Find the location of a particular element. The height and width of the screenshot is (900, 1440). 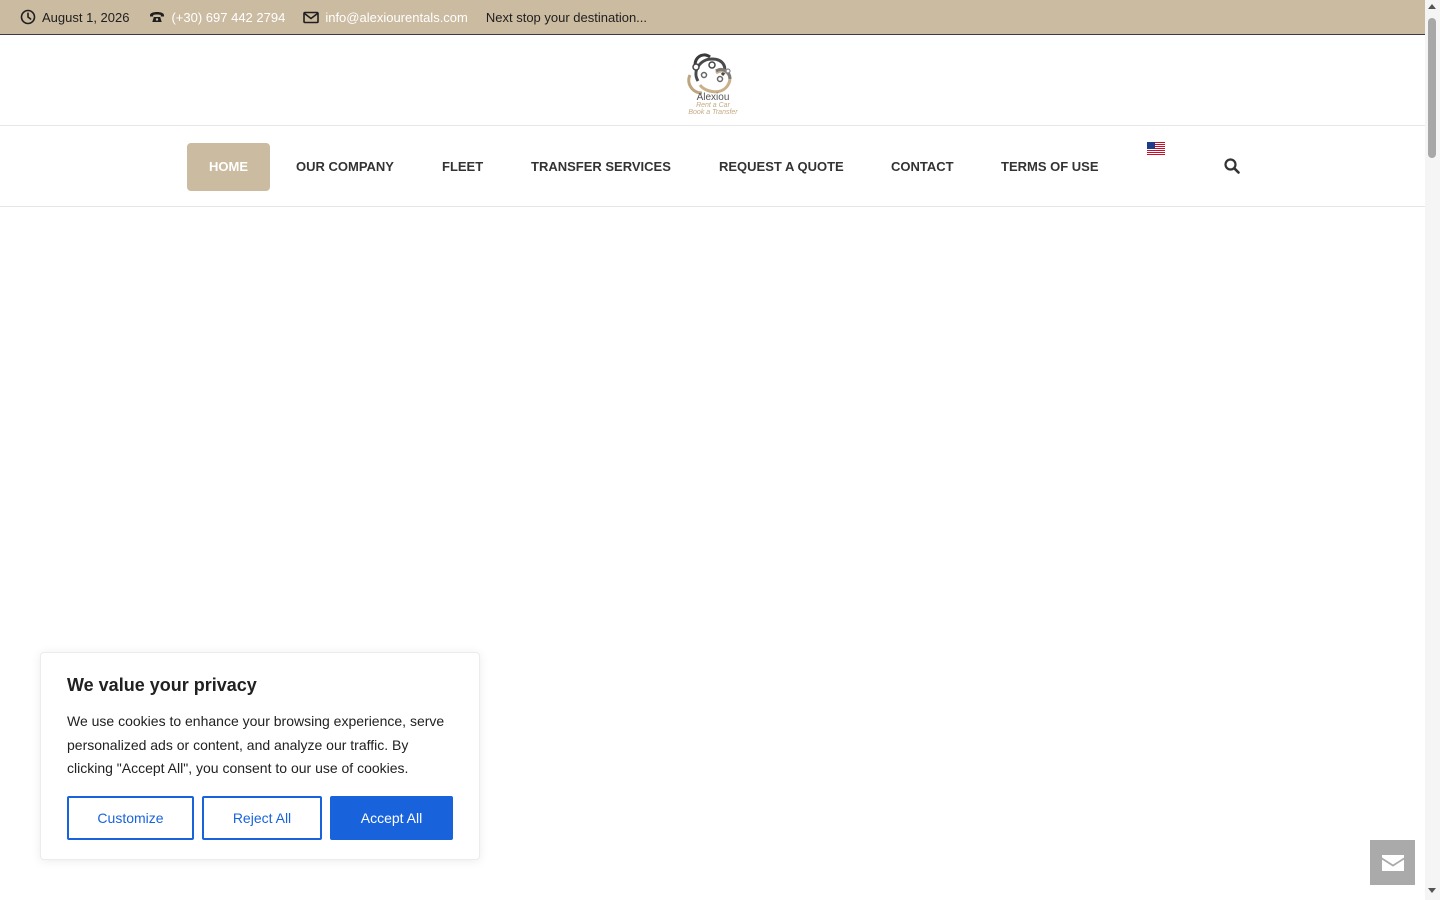

customize-button: Customize is located at coordinates (130, 818).